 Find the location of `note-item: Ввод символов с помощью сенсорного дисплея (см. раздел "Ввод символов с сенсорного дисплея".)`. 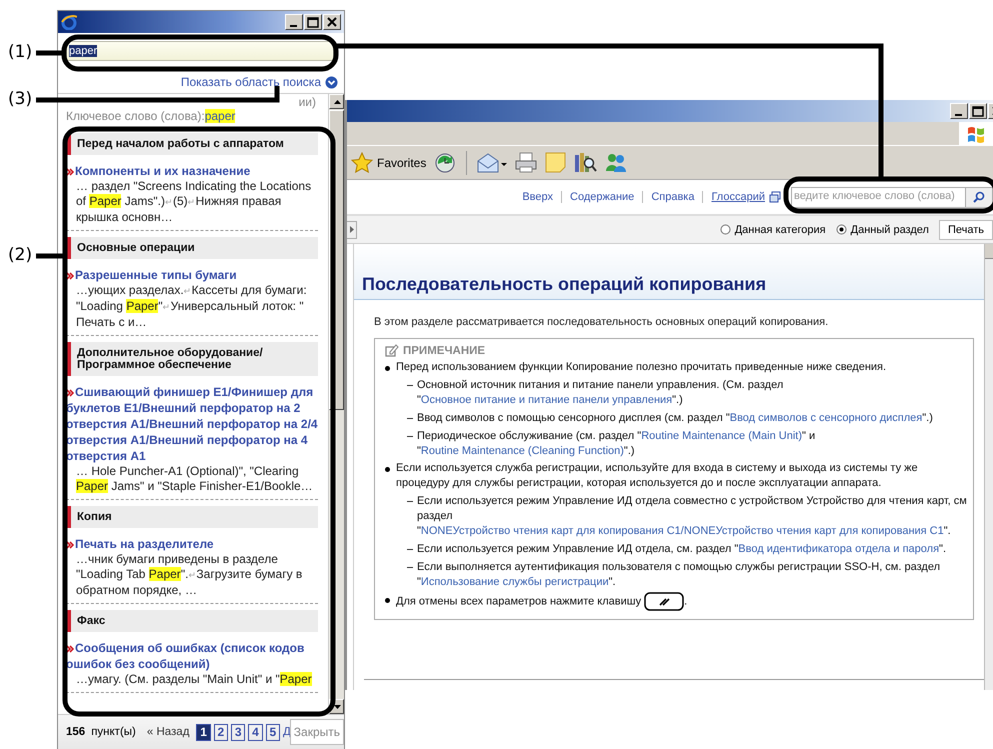

note-item: Ввод символов с помощью сенсорного дисплея (см. раздел "Ввод символов с сенсорного дисплея".) is located at coordinates (675, 418).